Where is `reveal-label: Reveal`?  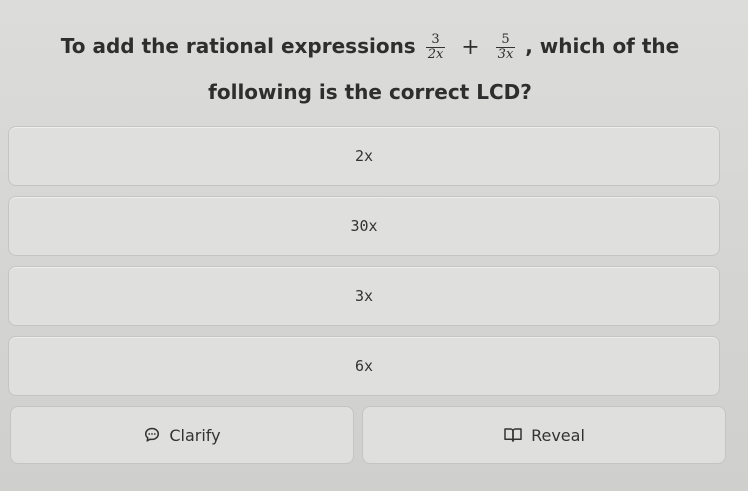
reveal-label: Reveal is located at coordinates (558, 435).